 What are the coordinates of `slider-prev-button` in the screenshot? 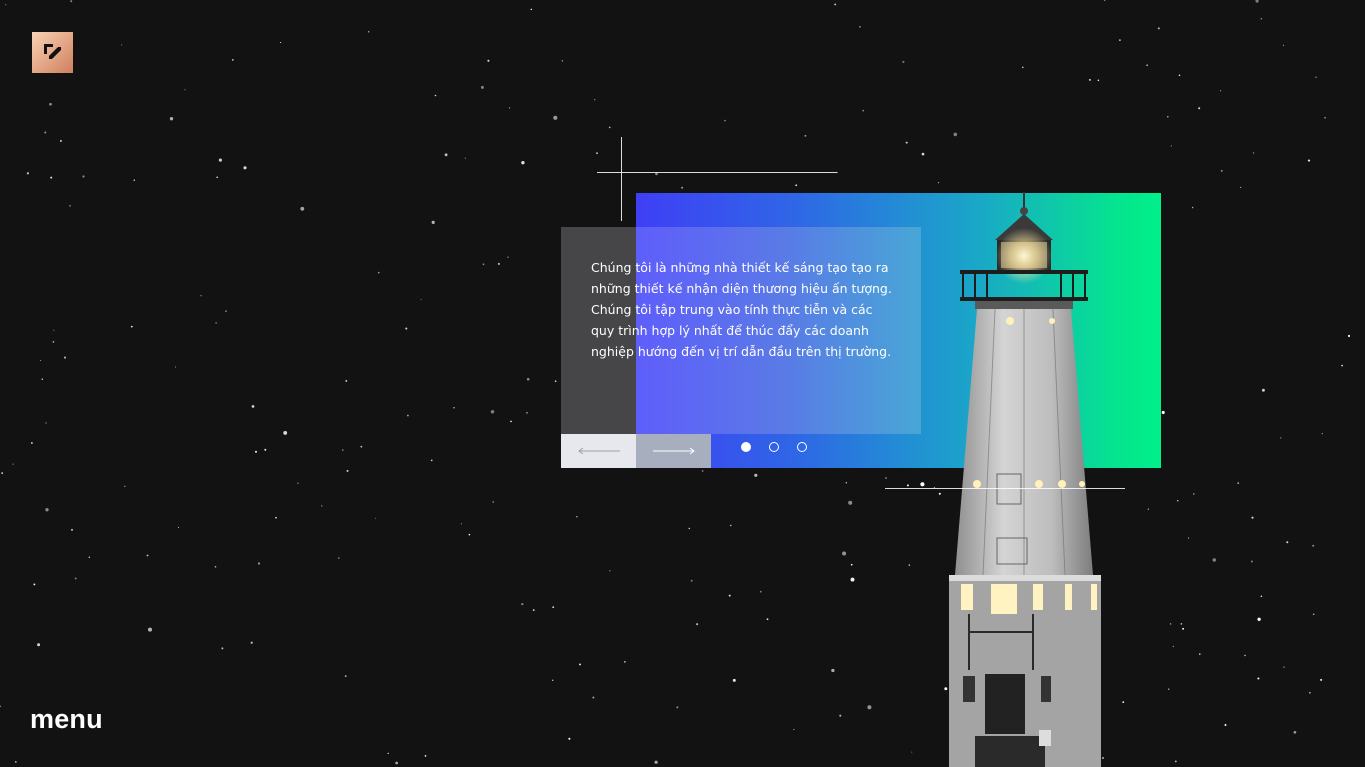 It's located at (598, 451).